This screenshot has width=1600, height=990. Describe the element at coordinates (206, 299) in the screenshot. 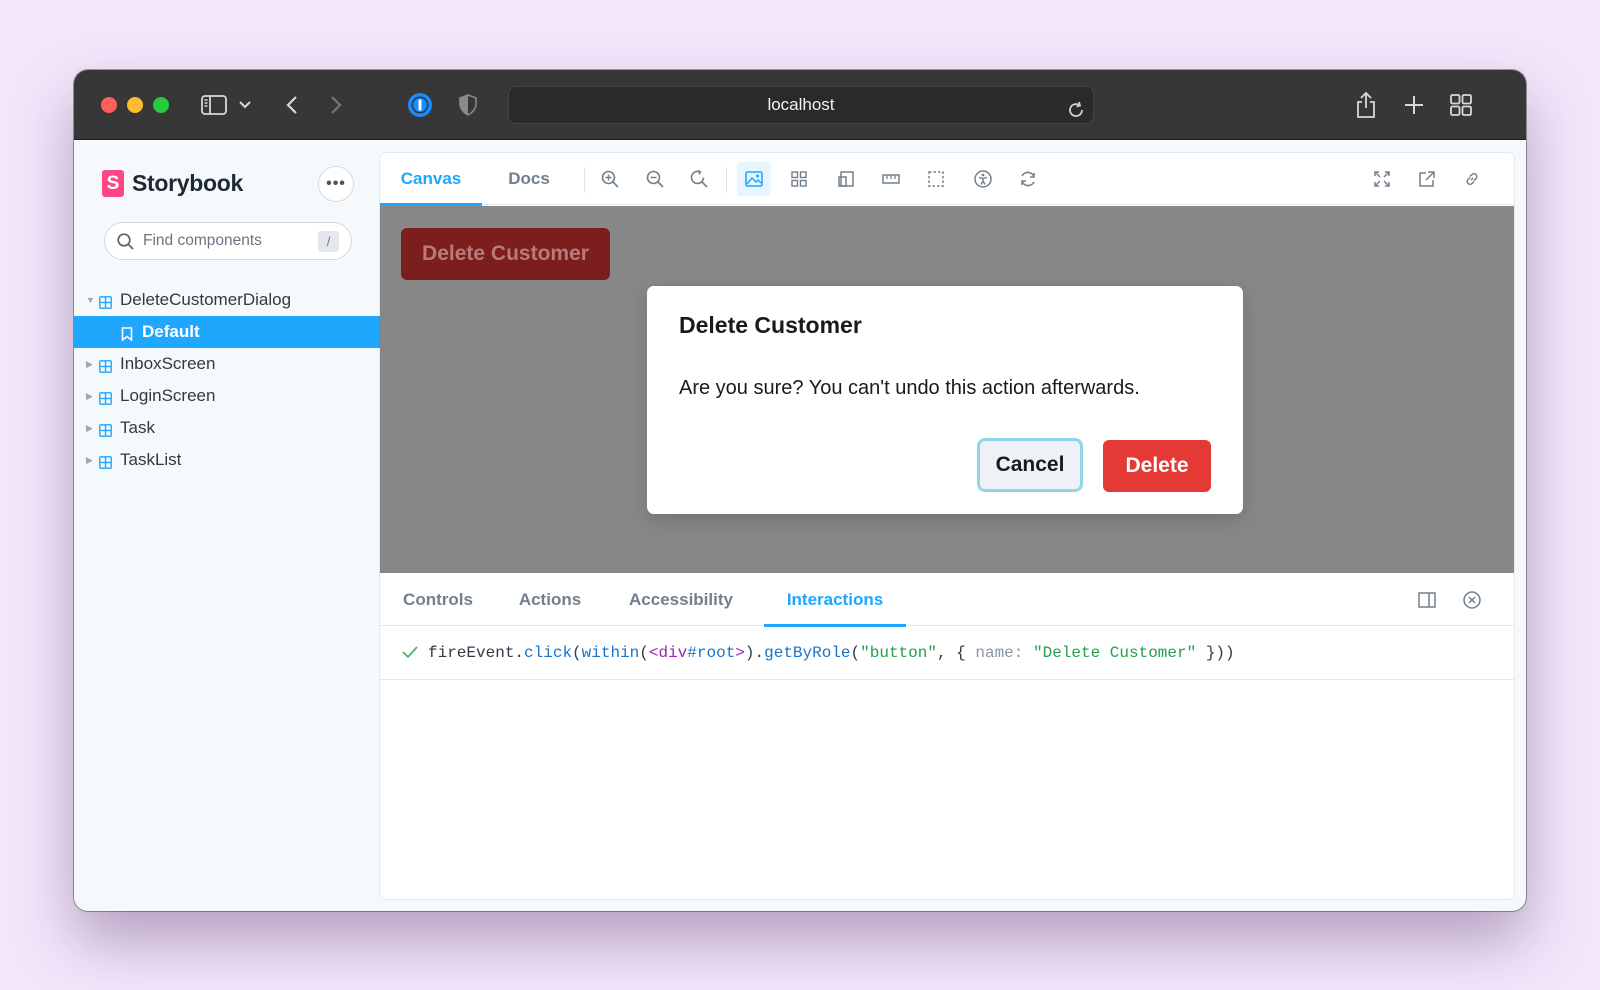

I see `tree-item-label: DeleteCustomerDialog` at that location.